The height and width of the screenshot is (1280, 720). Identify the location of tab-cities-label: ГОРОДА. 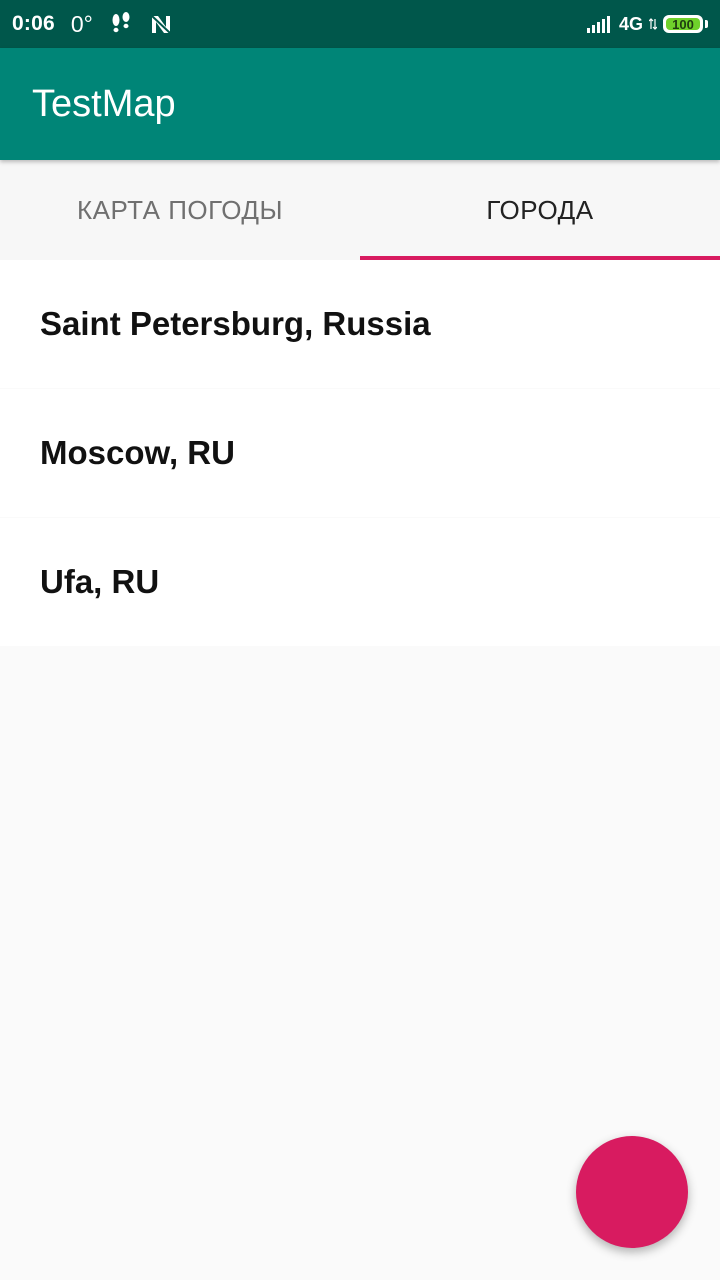
(540, 209).